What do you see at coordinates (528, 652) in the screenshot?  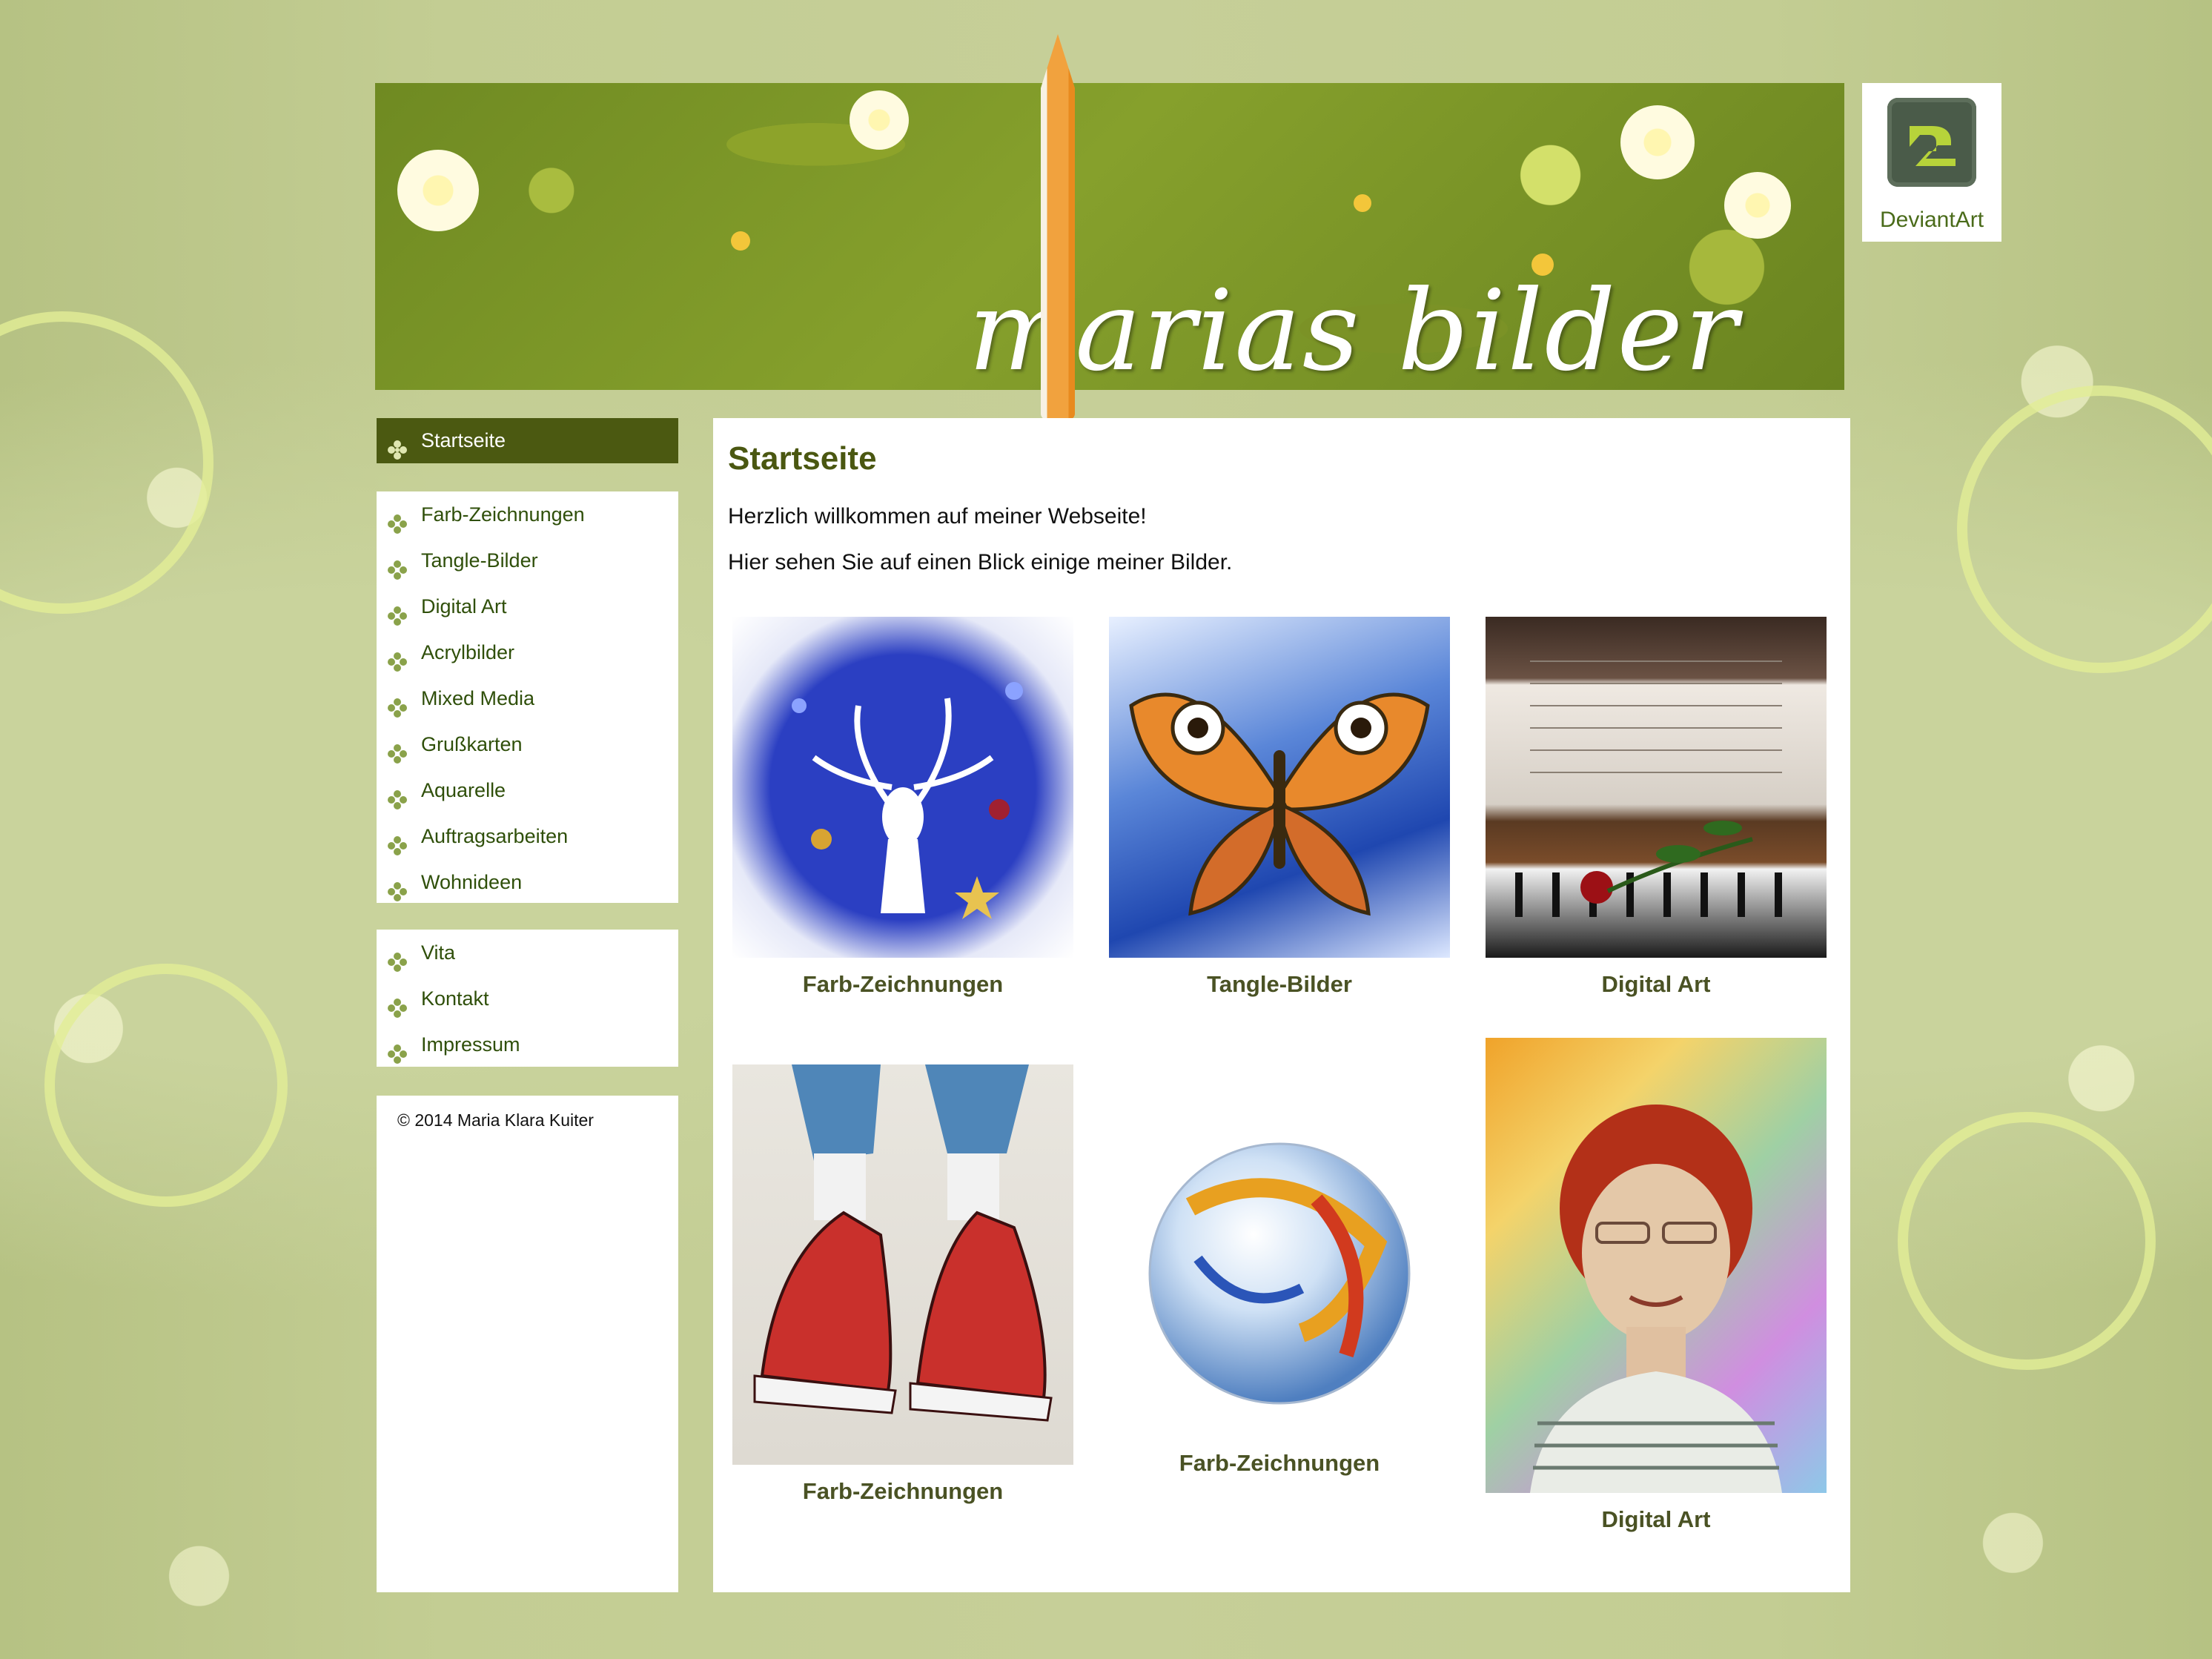 I see `nav-item-acrylbilder: Acrylbilder` at bounding box center [528, 652].